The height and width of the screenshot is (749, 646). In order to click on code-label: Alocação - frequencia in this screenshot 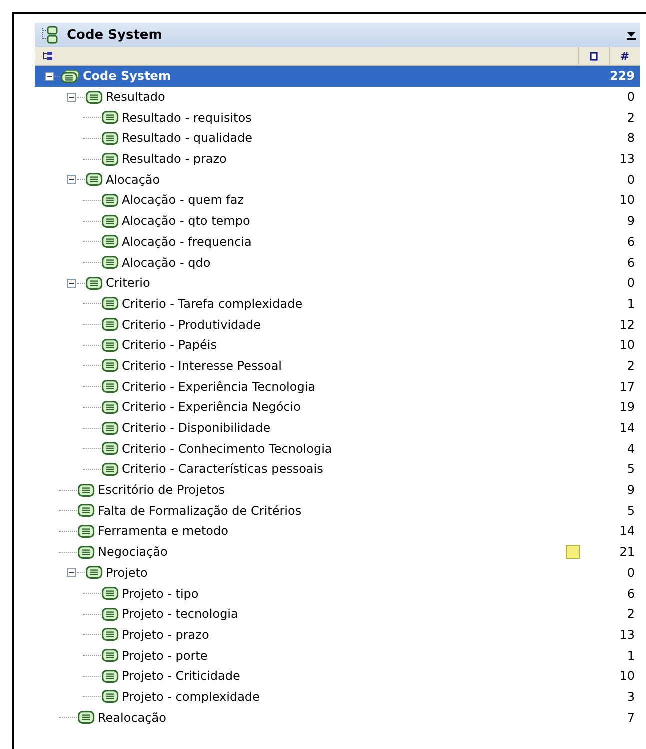, I will do `click(187, 241)`.